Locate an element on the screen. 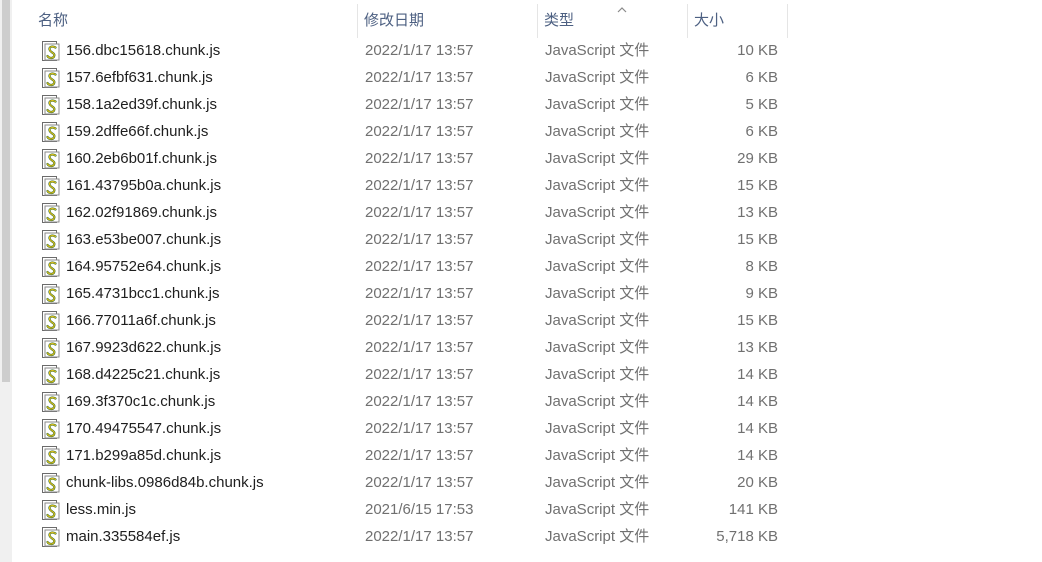  column-header-row: 名称 修改日期 类型 大小 is located at coordinates (400, 21).